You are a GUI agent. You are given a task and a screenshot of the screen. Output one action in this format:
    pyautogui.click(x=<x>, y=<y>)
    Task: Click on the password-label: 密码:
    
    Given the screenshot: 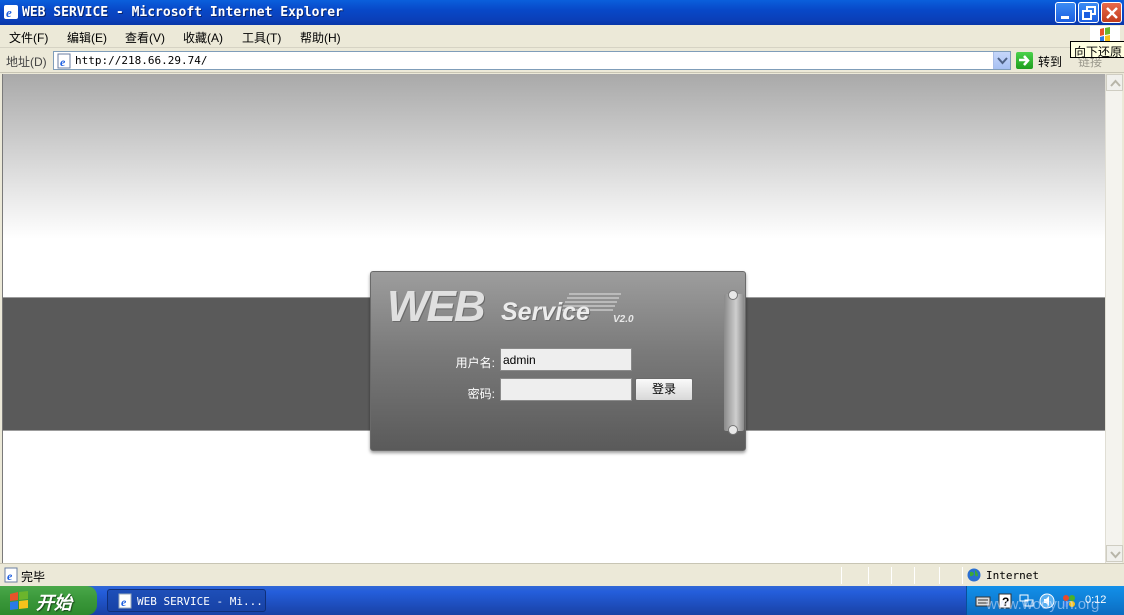 What is the action you would take?
    pyautogui.click(x=481, y=394)
    